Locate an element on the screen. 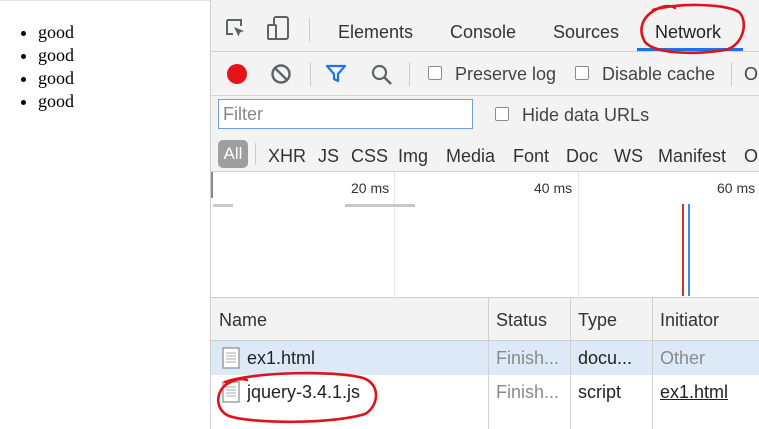 The image size is (759, 429). column-header-name: Name is located at coordinates (243, 320).